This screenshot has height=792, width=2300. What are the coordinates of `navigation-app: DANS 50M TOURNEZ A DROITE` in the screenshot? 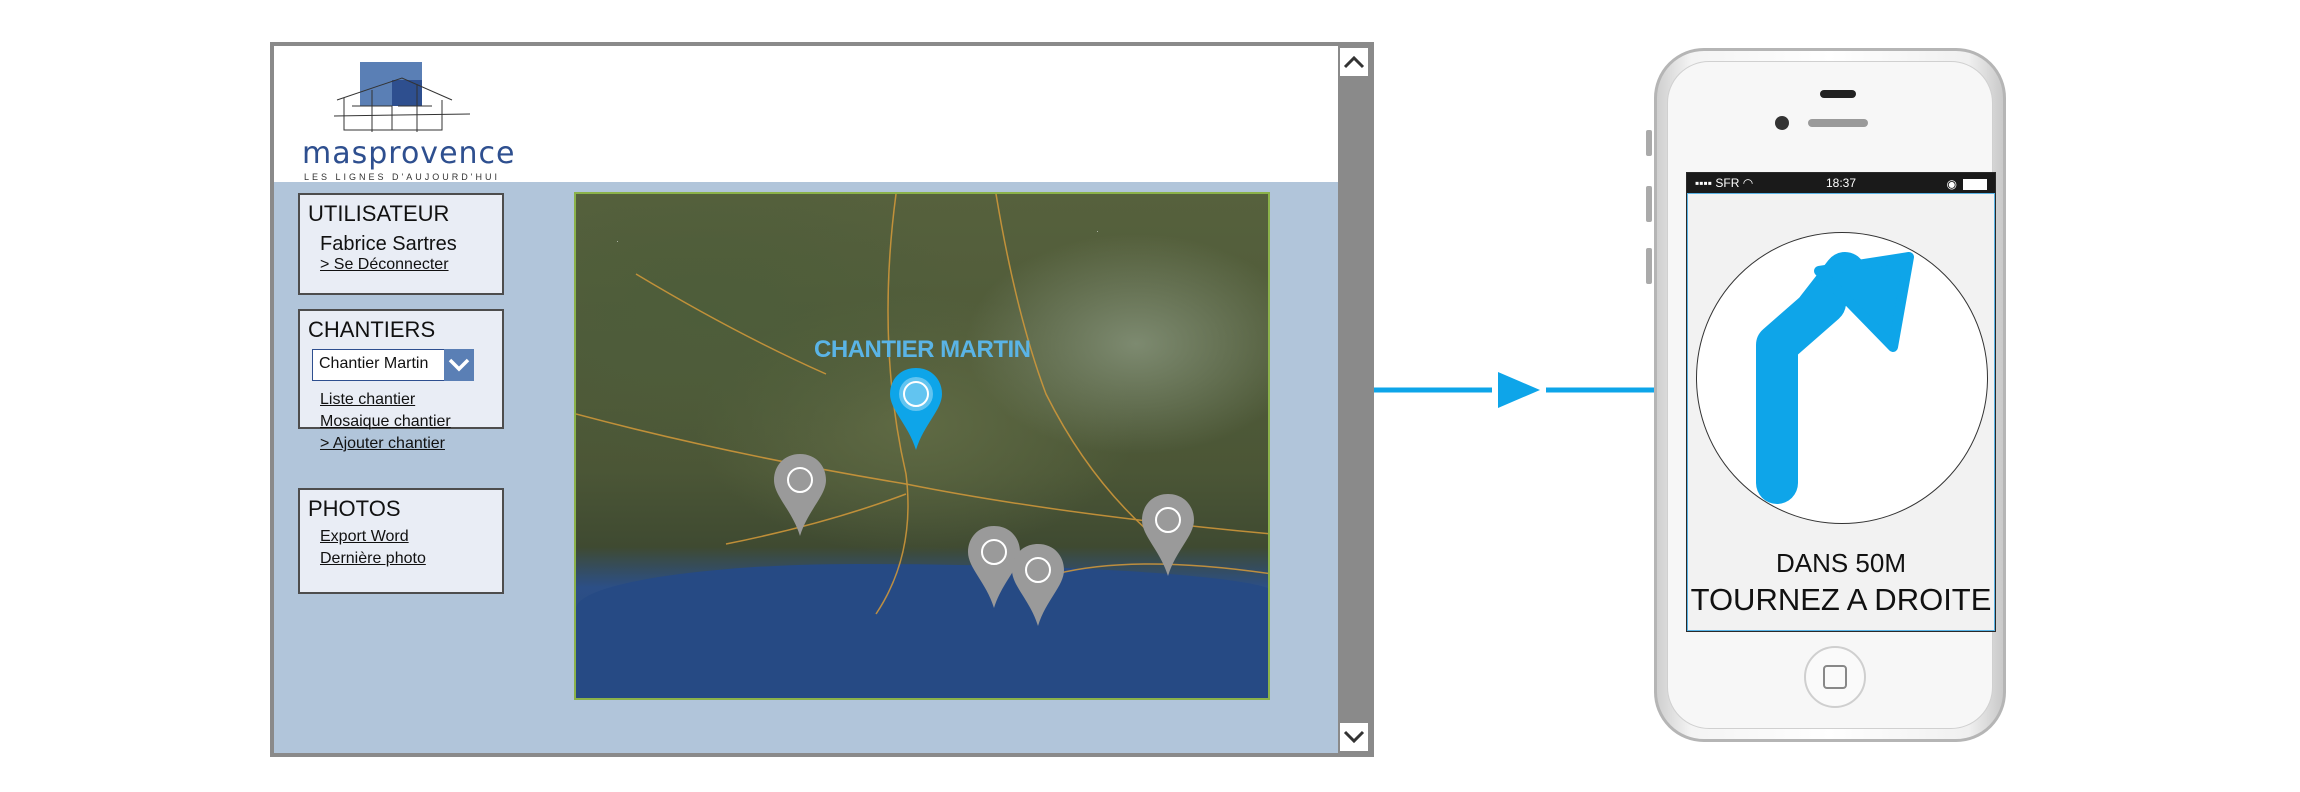 It's located at (1841, 412).